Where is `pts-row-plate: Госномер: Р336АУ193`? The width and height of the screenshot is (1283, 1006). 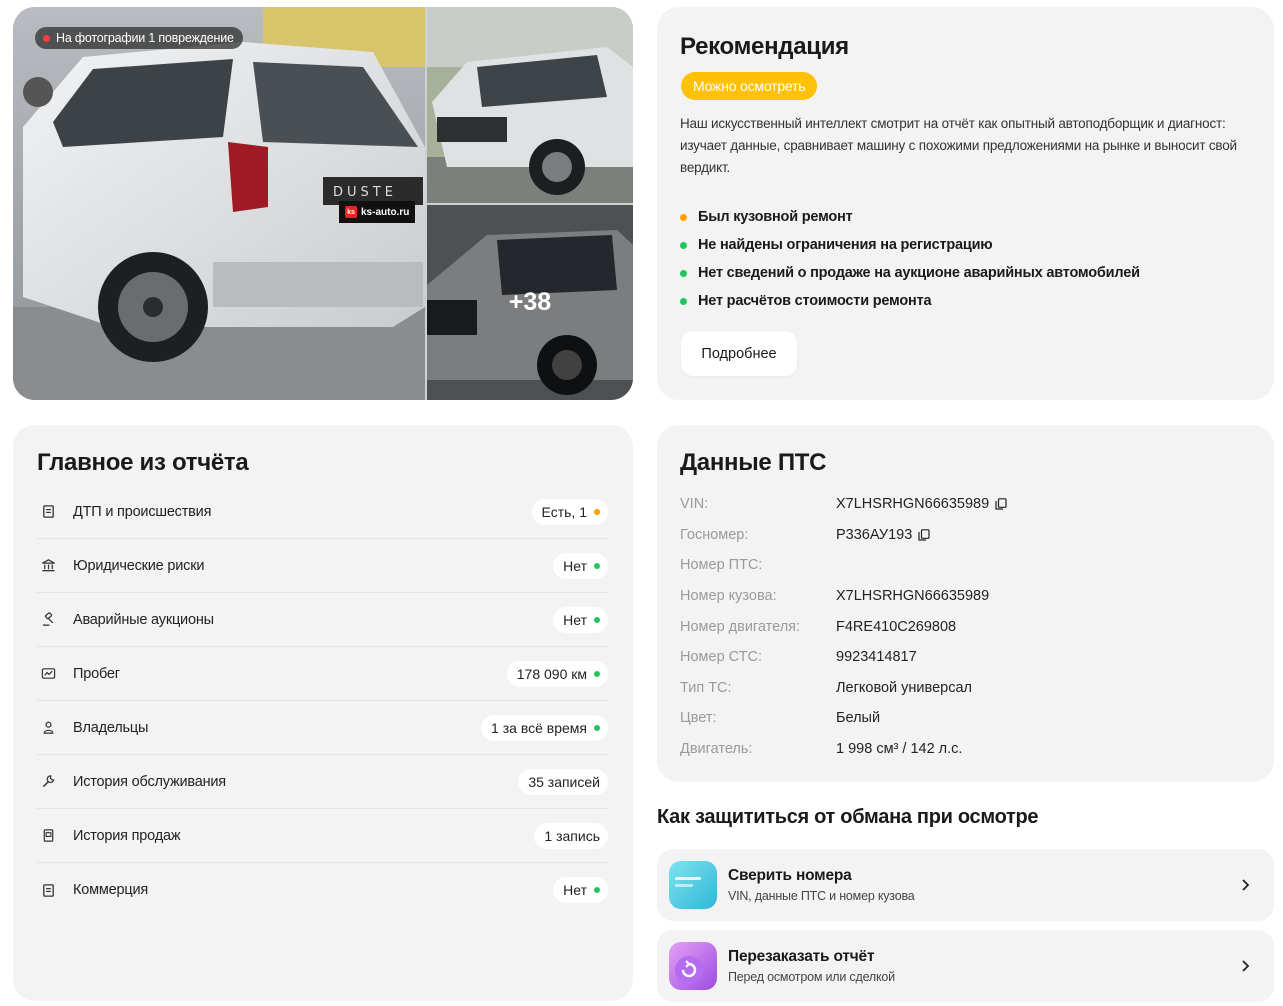 pts-row-plate: Госномер: Р336АУ193 is located at coordinates (843, 535).